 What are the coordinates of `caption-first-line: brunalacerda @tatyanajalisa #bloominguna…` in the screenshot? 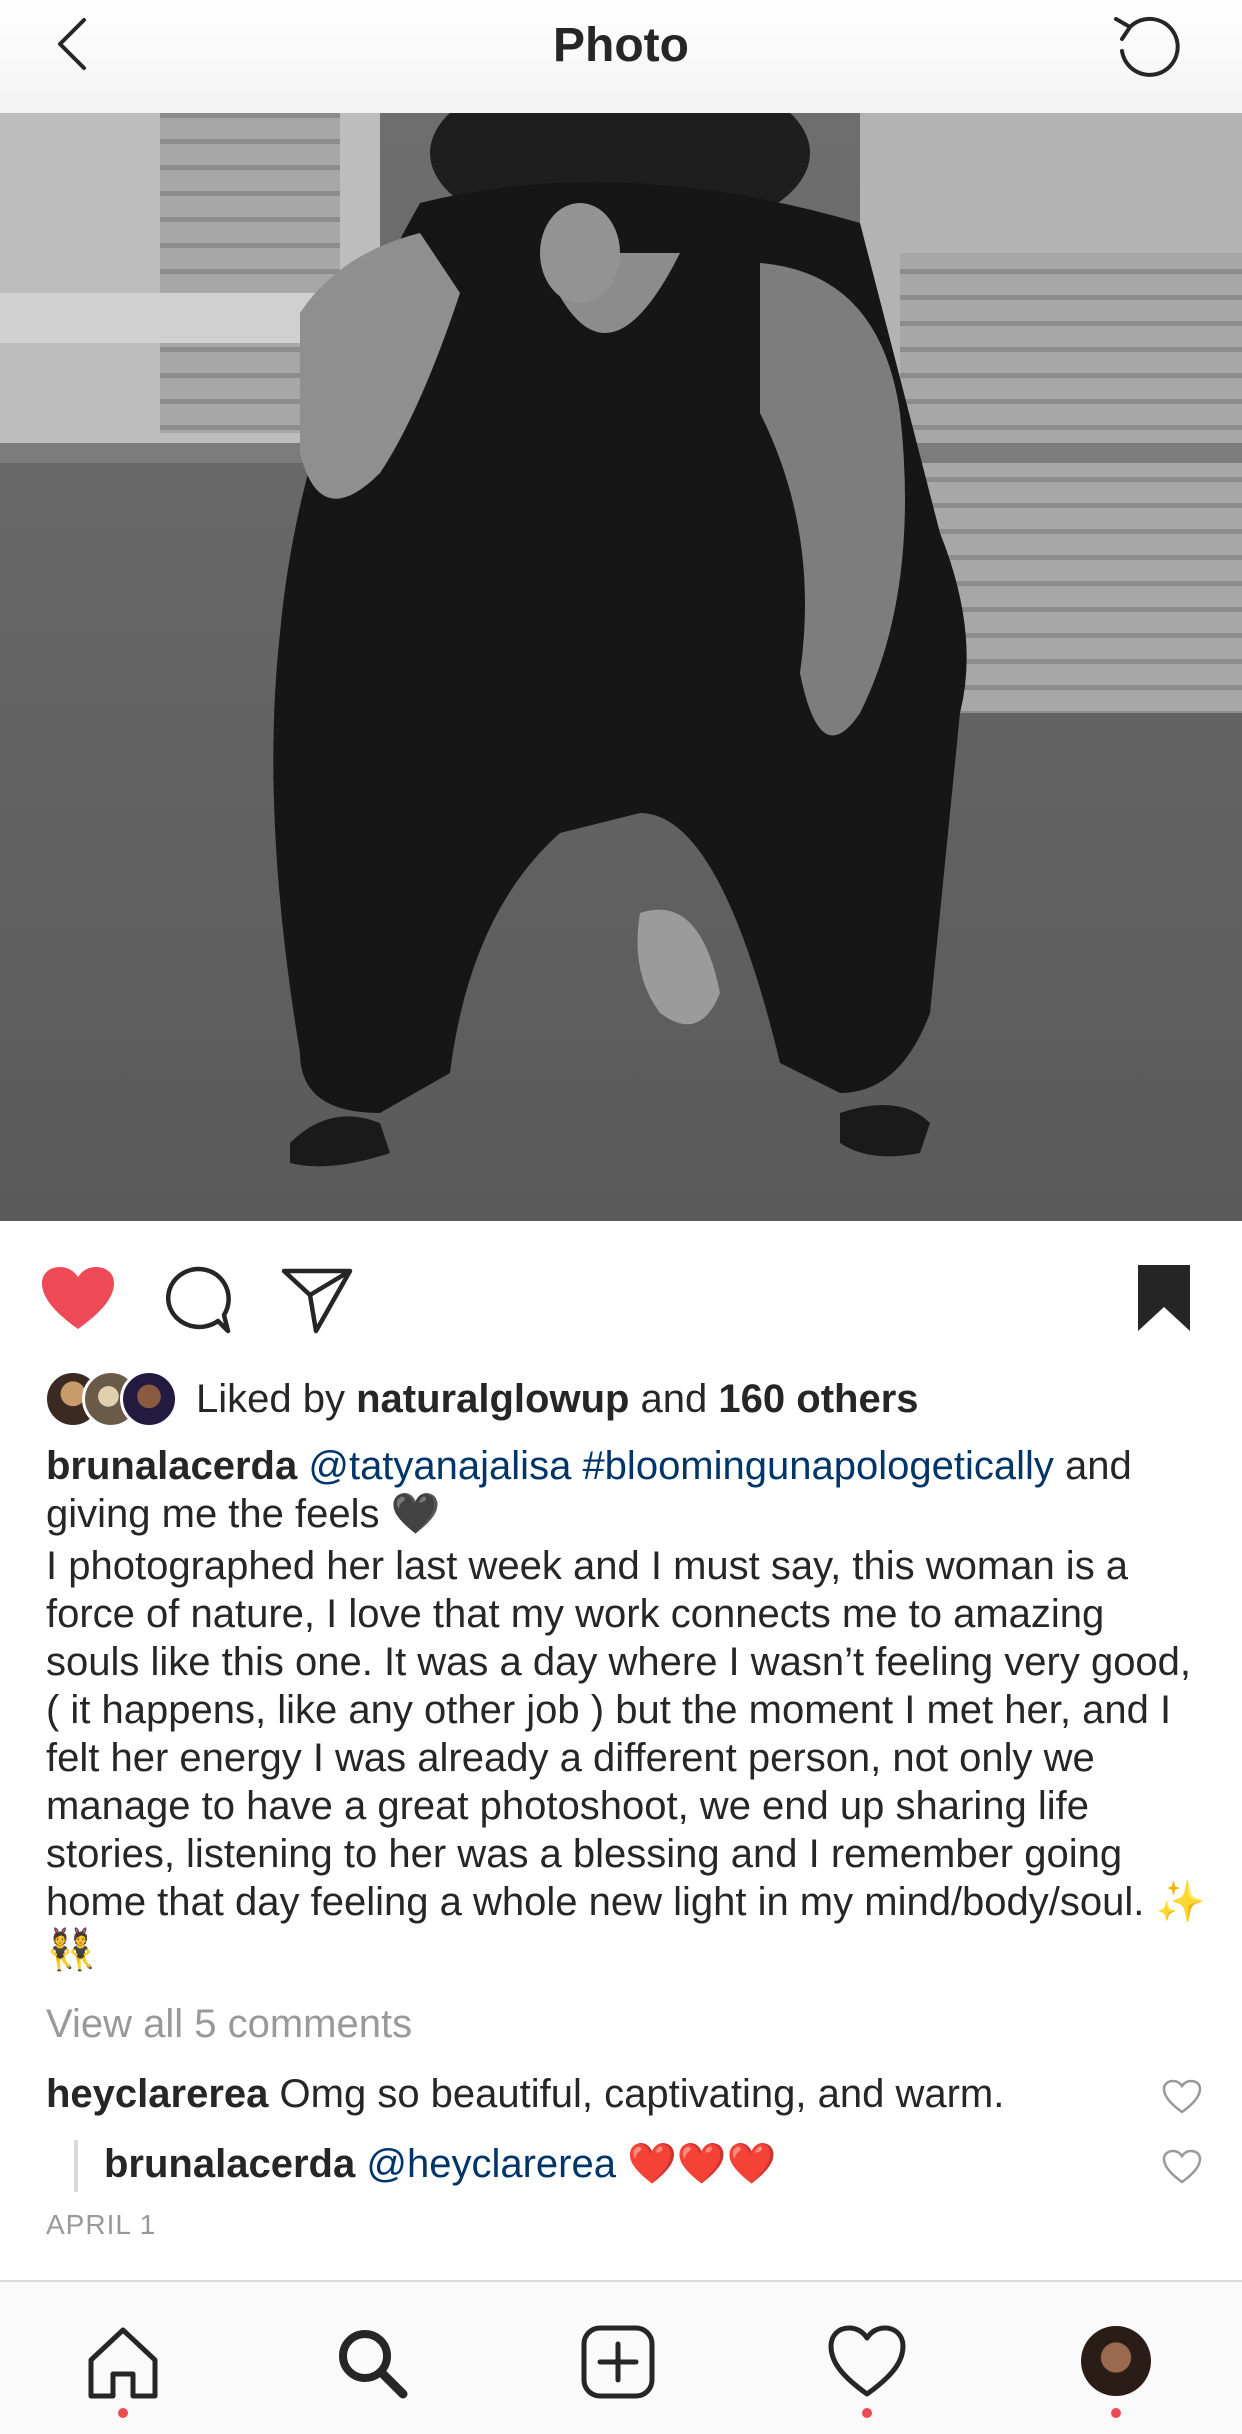 It's located at (626, 1490).